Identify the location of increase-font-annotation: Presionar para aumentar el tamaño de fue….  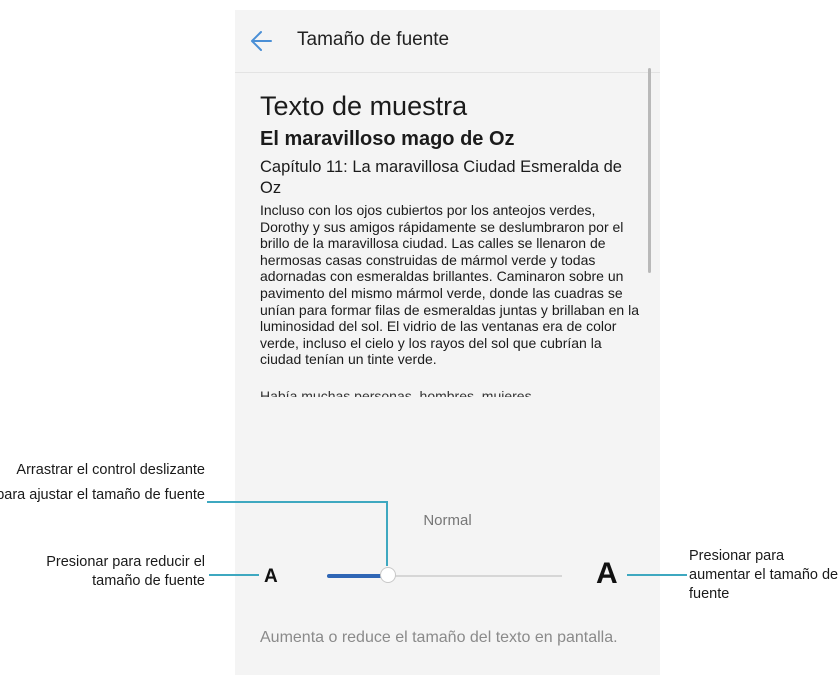
(764, 575).